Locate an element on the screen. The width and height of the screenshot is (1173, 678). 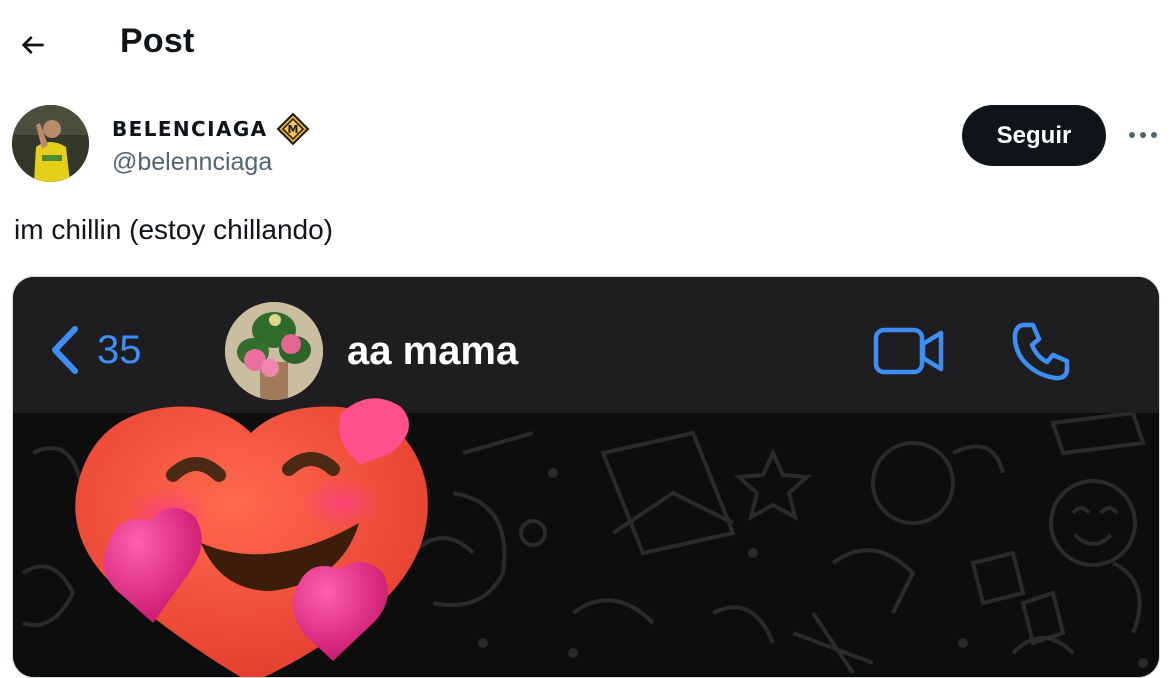
post-header: Post is located at coordinates (586, 45).